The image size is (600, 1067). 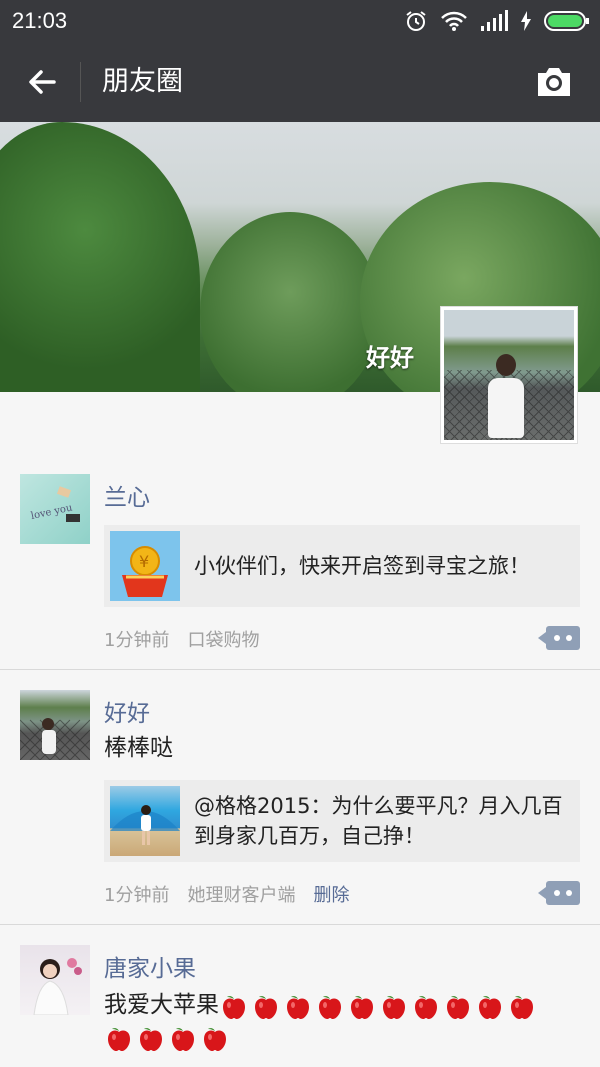 What do you see at coordinates (145, 821) in the screenshot?
I see `link-thumbnail` at bounding box center [145, 821].